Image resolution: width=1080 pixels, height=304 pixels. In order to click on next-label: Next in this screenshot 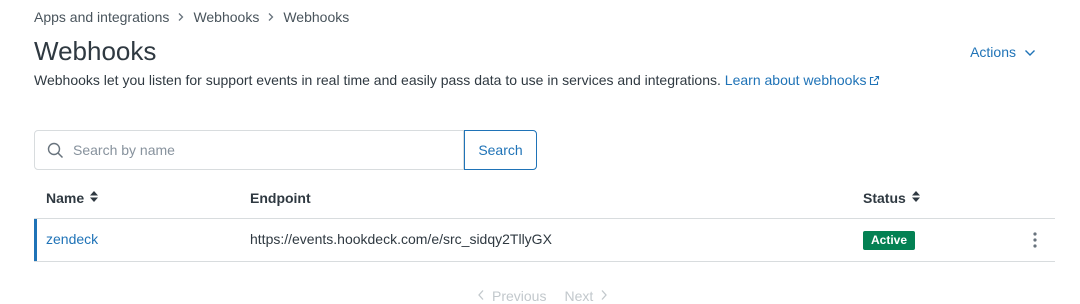, I will do `click(579, 296)`.